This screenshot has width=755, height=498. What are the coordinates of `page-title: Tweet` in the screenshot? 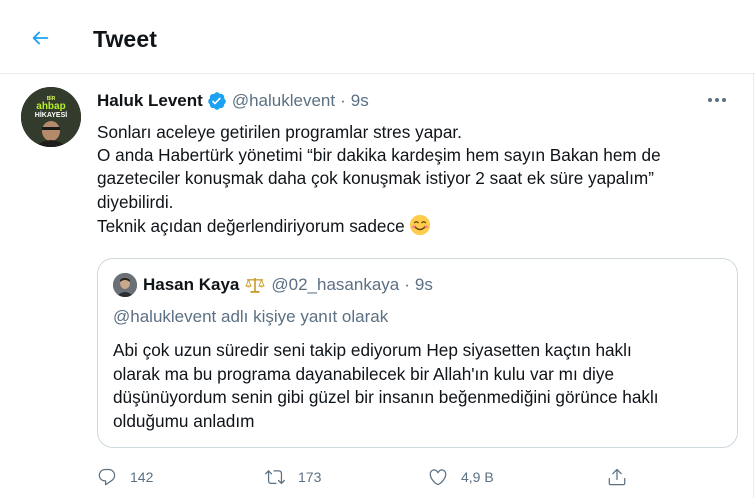 It's located at (125, 39).